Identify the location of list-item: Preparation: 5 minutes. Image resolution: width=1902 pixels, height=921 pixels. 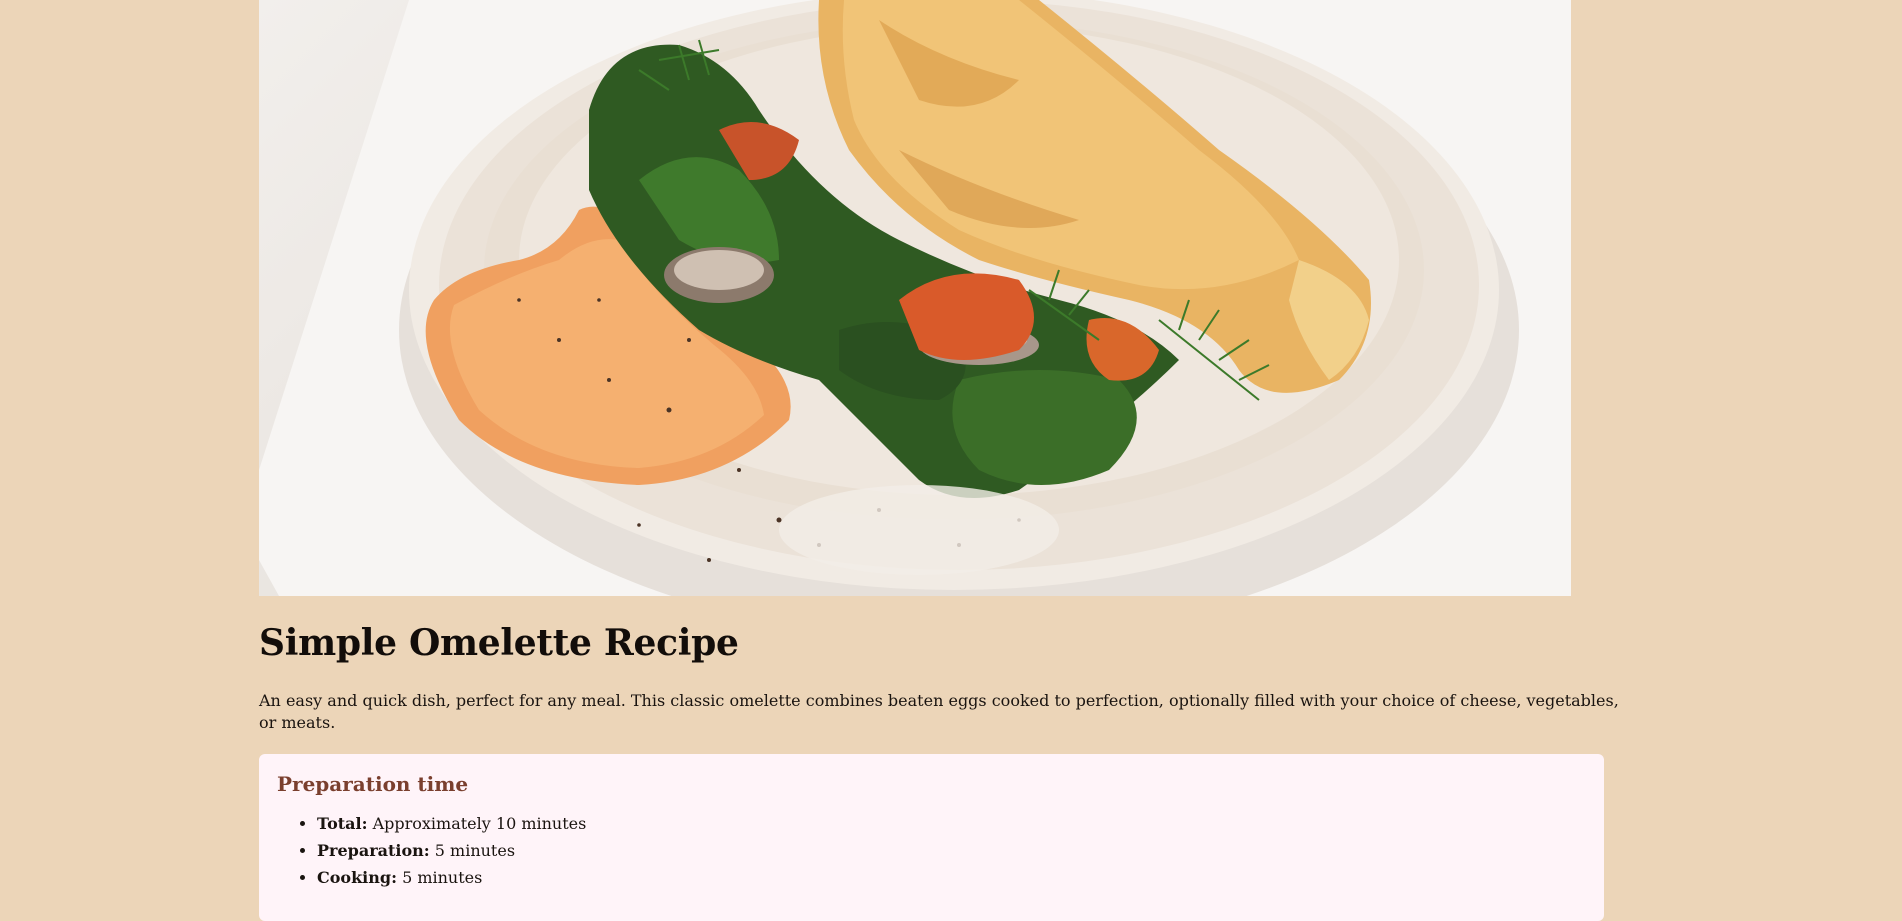
(951, 850).